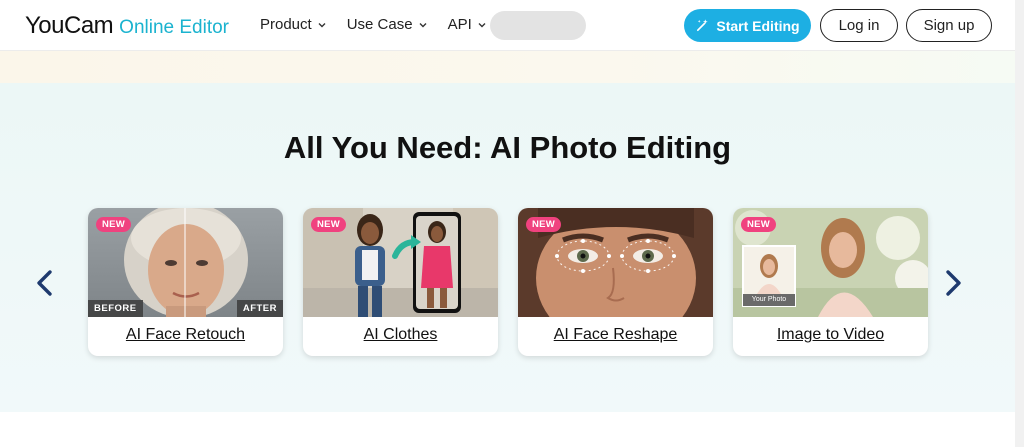 The width and height of the screenshot is (1024, 447). I want to click on main-nav: Product Use Case API, so click(373, 24).